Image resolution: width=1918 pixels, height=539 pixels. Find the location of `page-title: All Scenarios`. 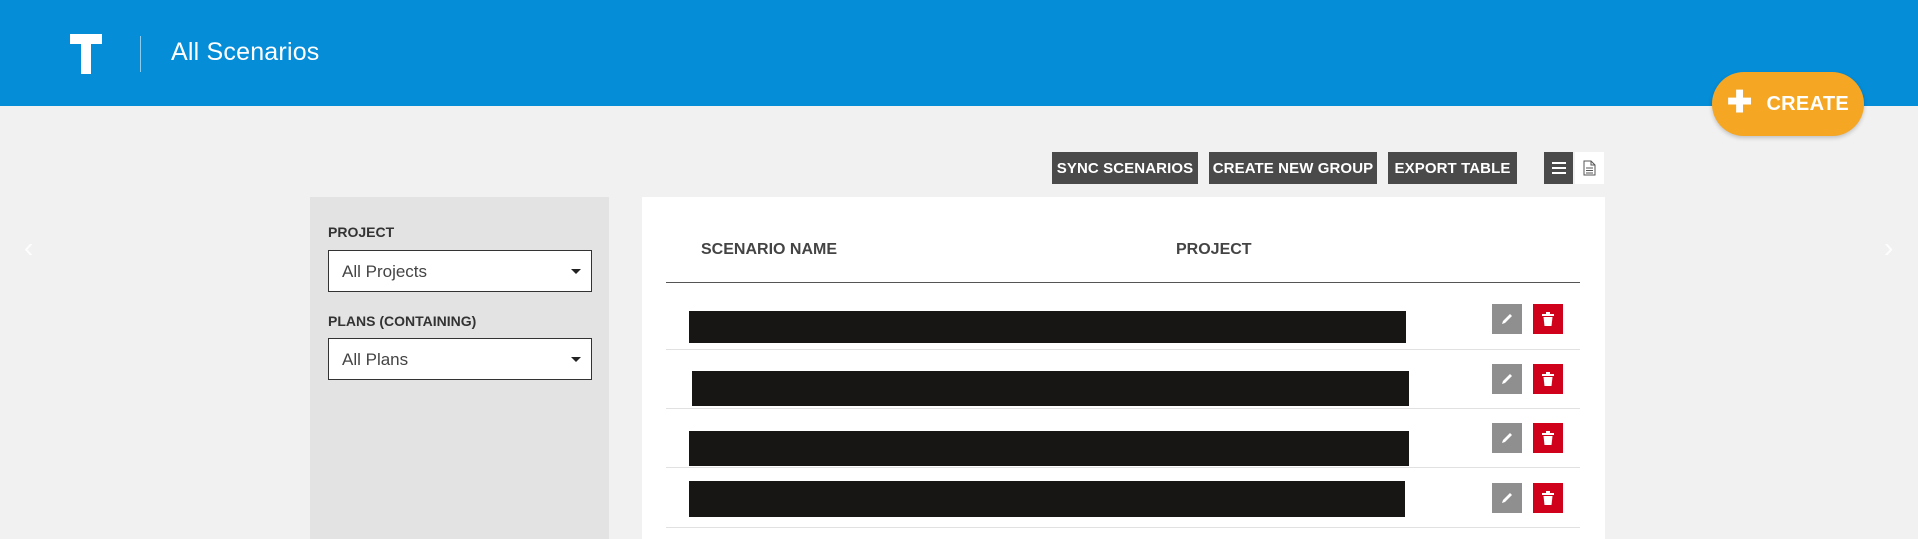

page-title: All Scenarios is located at coordinates (245, 52).